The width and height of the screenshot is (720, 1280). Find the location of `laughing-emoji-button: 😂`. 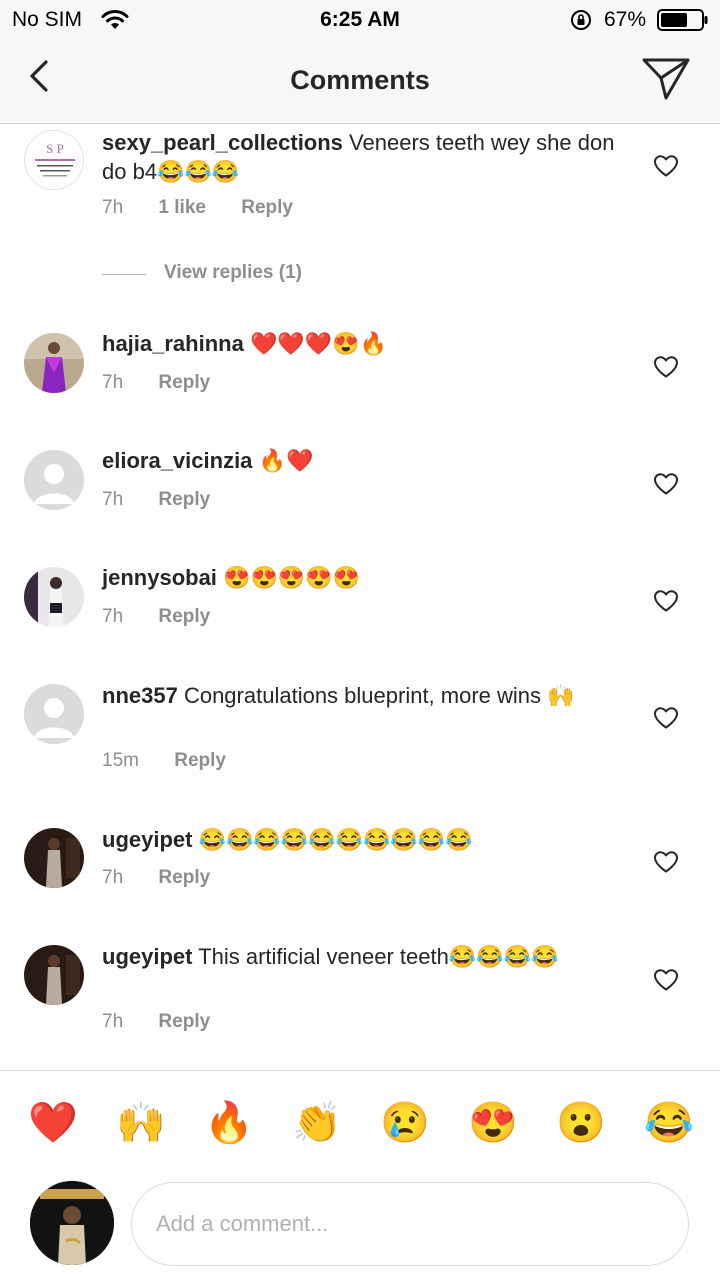

laughing-emoji-button: 😂 is located at coordinates (669, 1123).